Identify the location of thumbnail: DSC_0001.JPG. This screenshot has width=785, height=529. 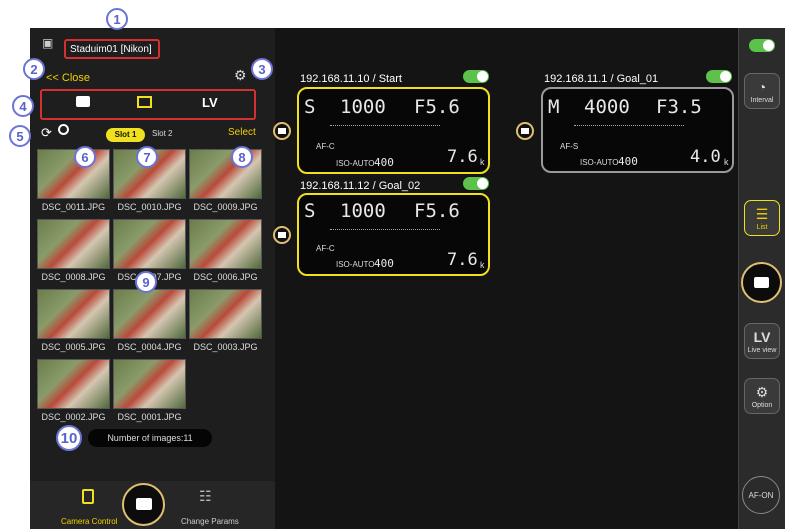
(149, 394).